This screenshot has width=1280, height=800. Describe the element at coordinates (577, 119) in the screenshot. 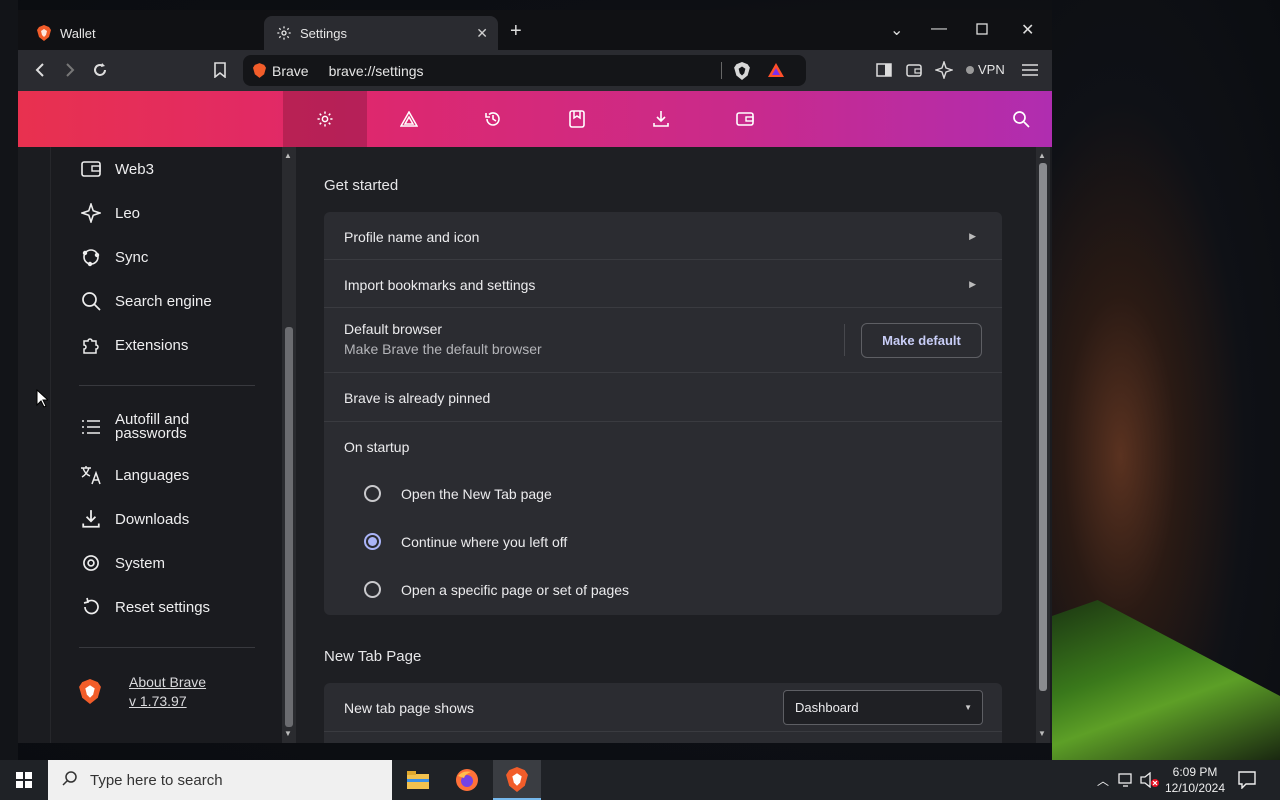

I see `bookmarks-nav-icon` at that location.